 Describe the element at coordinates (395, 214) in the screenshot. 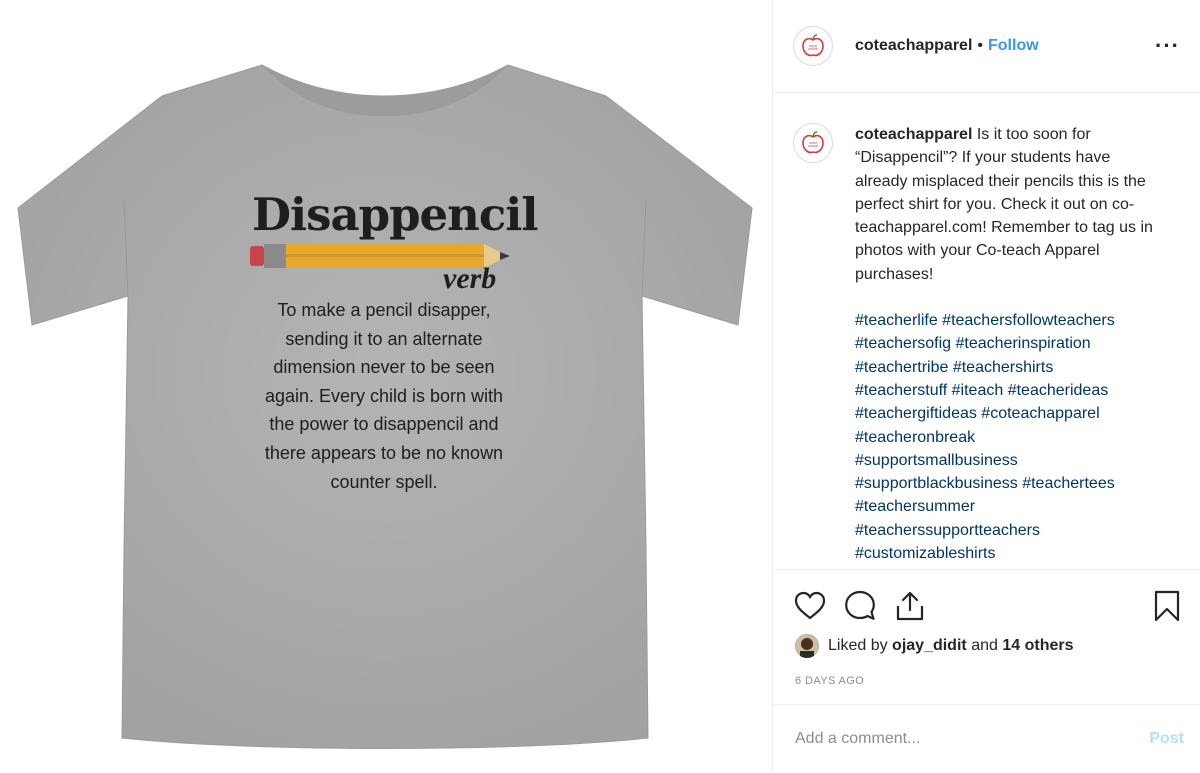

I see `shirt-title: Disappencil` at that location.